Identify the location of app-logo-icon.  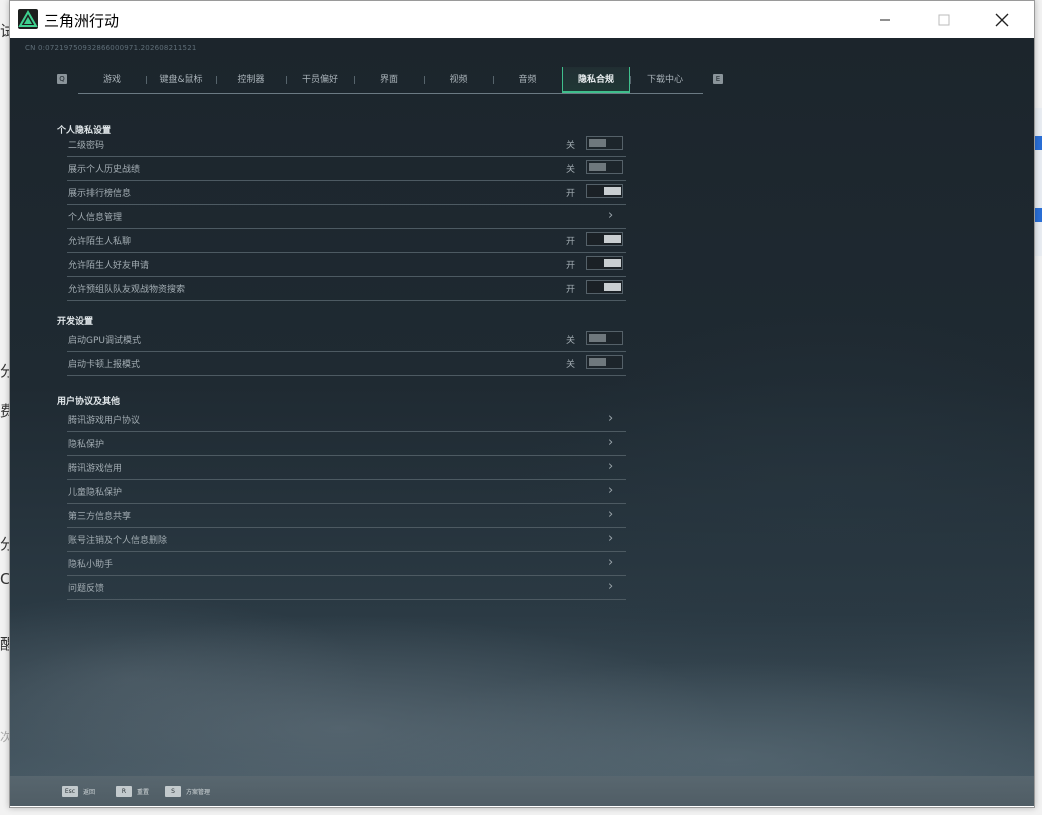
(28, 19).